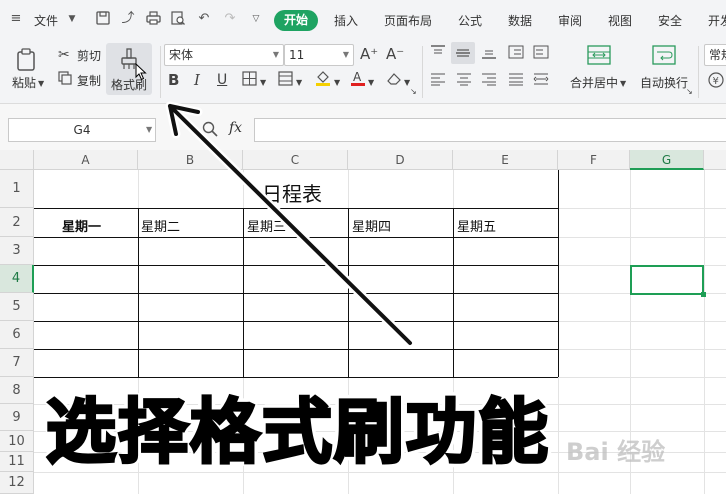 The width and height of the screenshot is (726, 494). What do you see at coordinates (297, 432) in the screenshot?
I see `tutorial-caption: 选择格式刷功能` at bounding box center [297, 432].